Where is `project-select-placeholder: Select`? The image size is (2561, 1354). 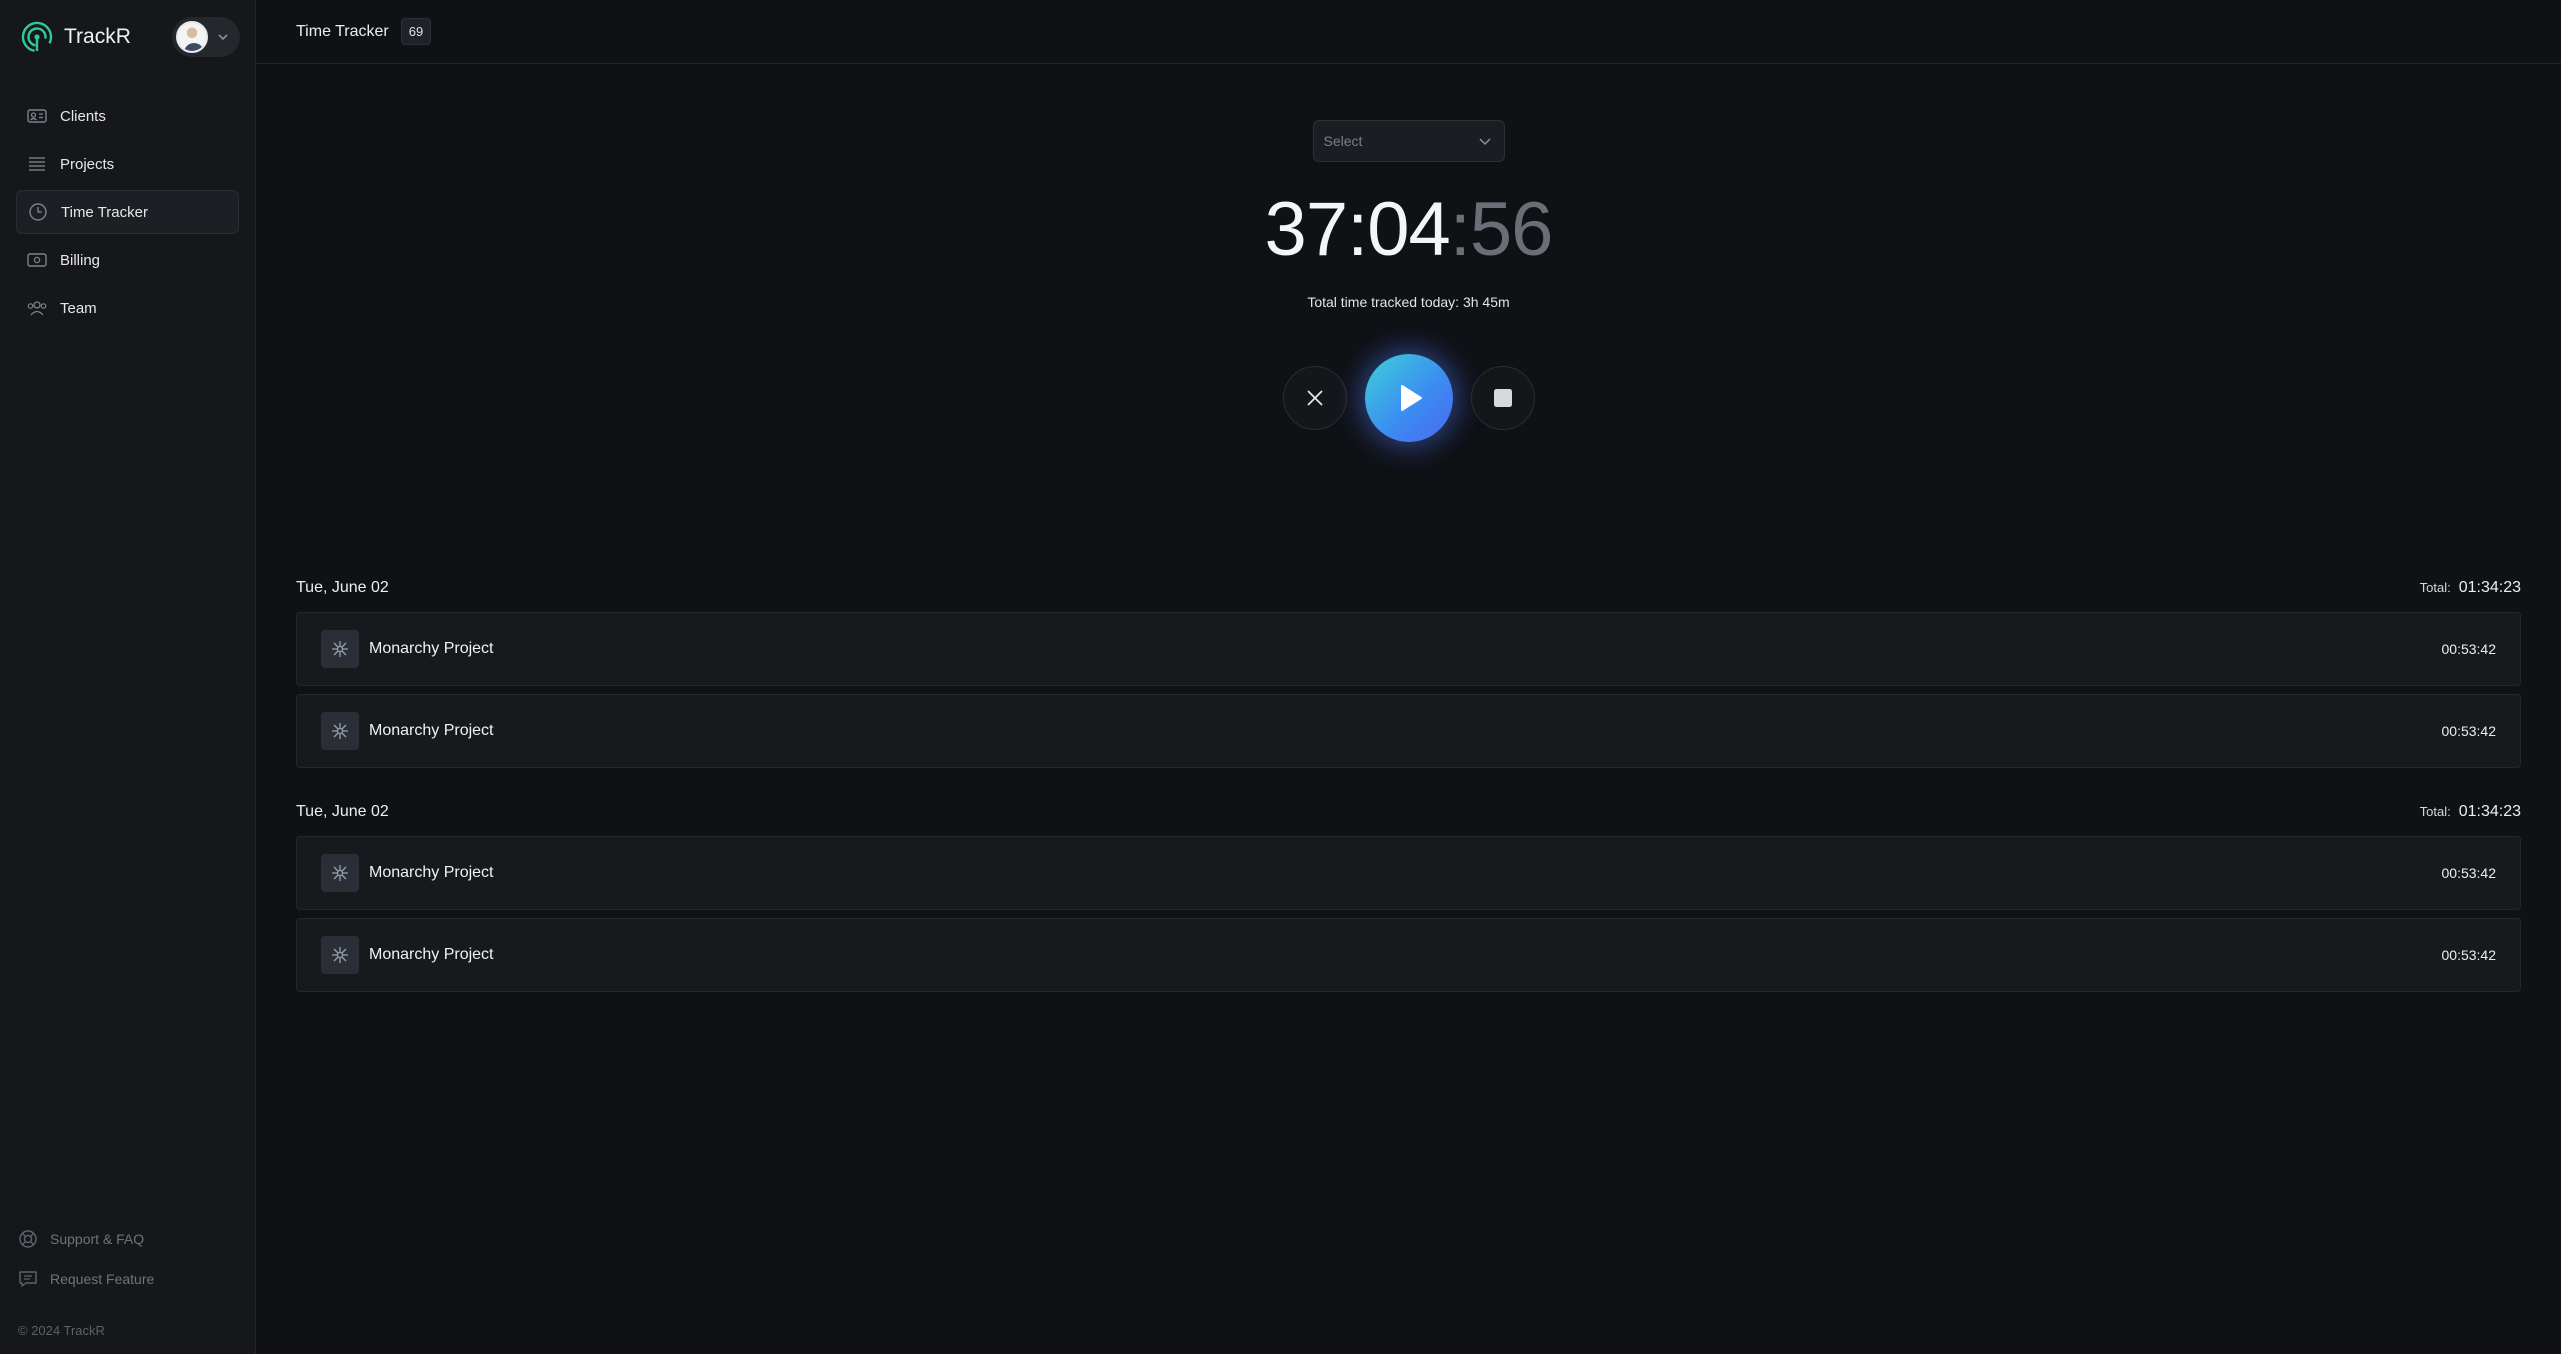
project-select-placeholder: Select is located at coordinates (1343, 141).